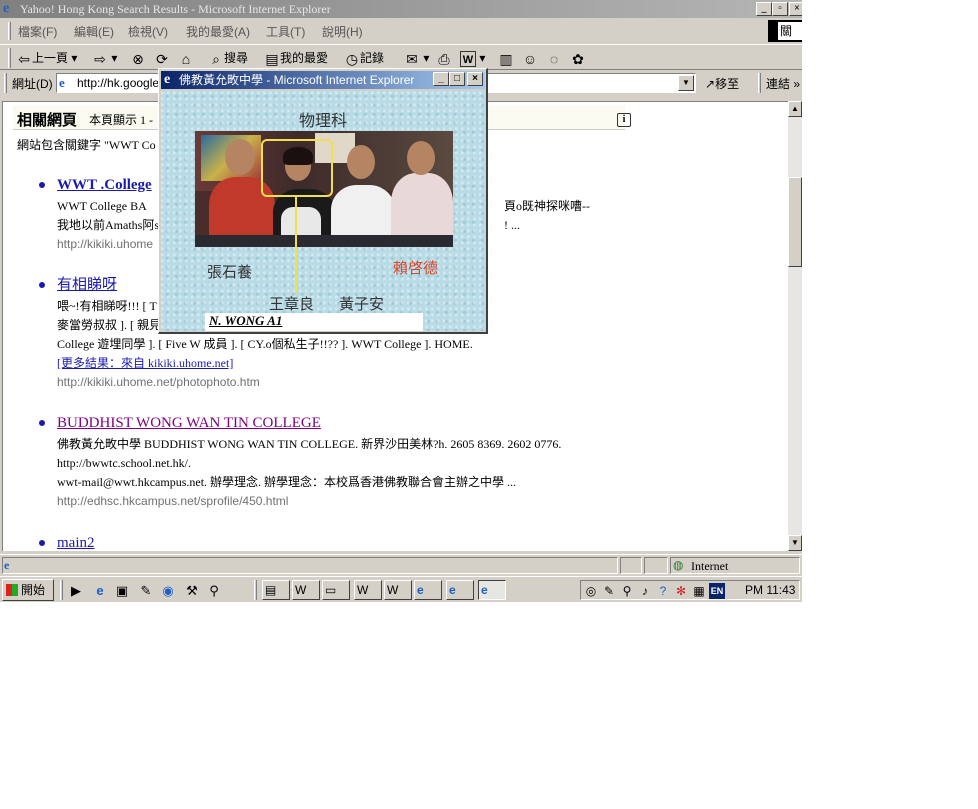  Describe the element at coordinates (314, 322) in the screenshot. I see `signature-strip: N. WONG A1` at that location.